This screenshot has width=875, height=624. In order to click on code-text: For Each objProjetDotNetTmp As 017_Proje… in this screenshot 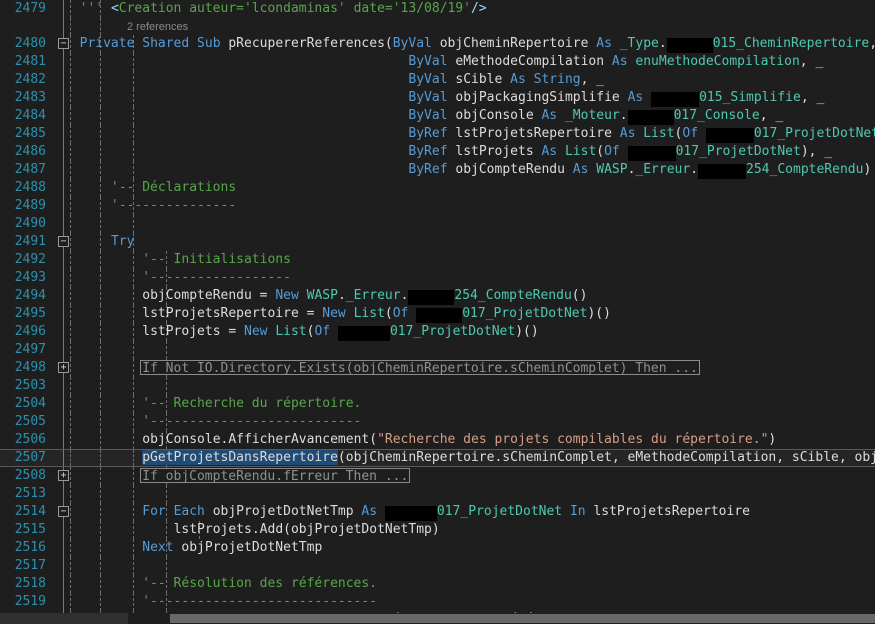, I will do `click(383, 512)`.